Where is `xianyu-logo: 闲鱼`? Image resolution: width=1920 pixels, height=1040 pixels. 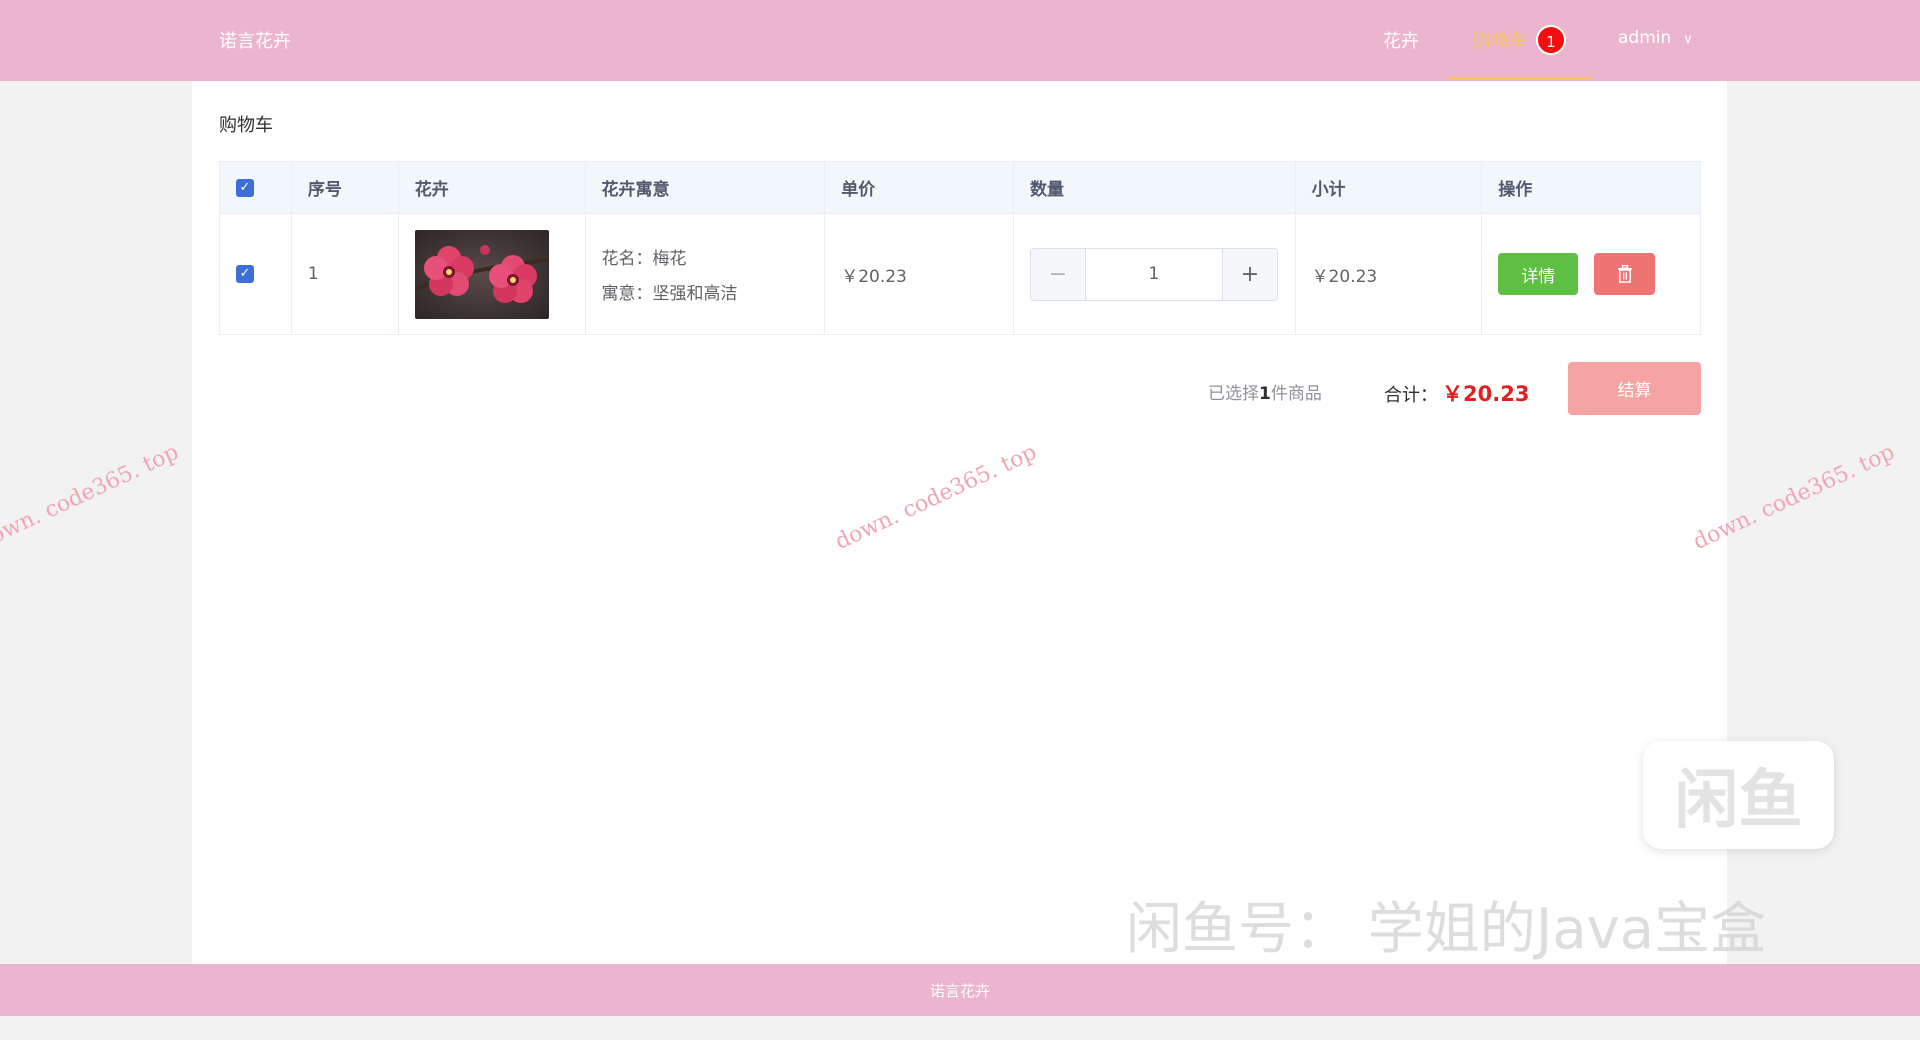 xianyu-logo: 闲鱼 is located at coordinates (1738, 795).